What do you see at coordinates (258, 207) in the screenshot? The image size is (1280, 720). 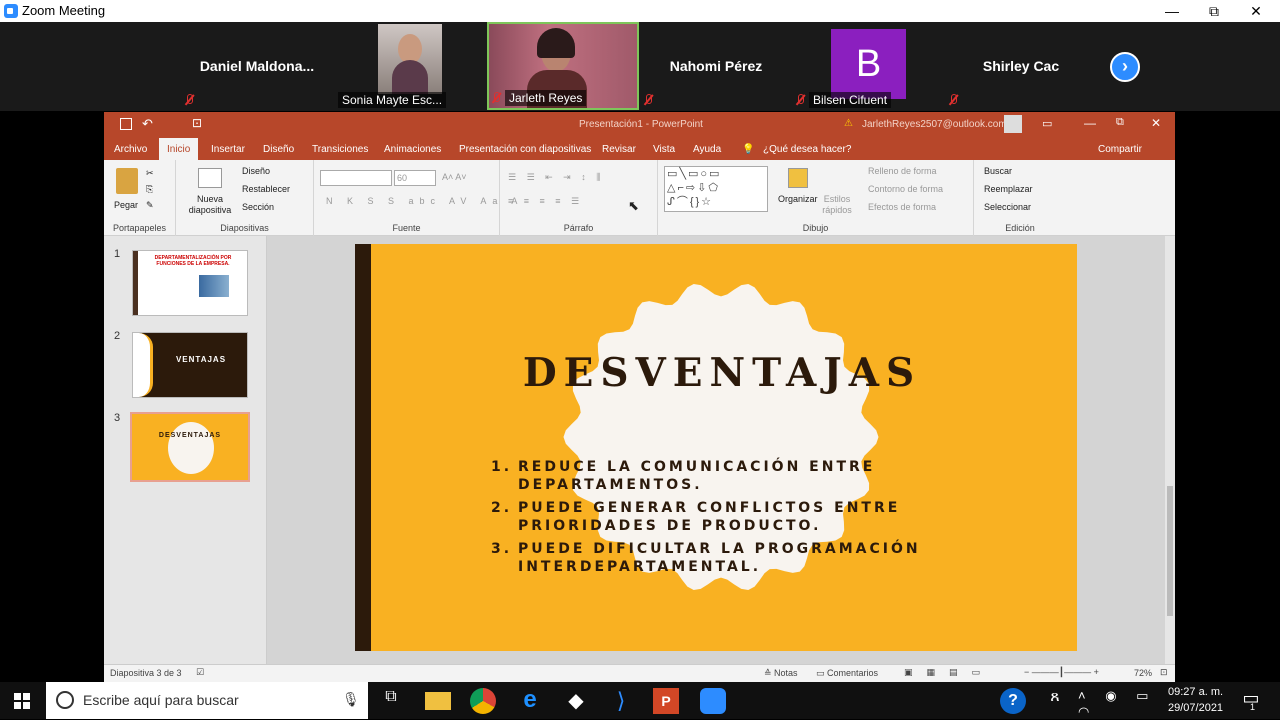 I see `section-button: Sección` at bounding box center [258, 207].